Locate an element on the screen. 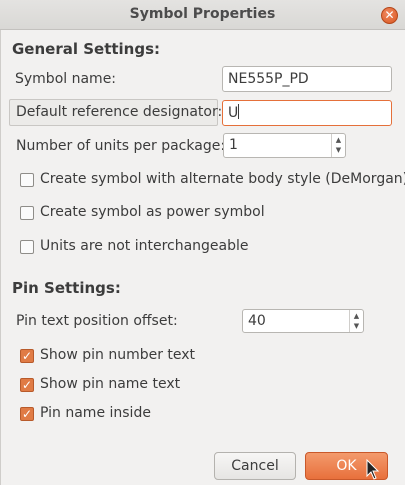  title-bar: Symbol Properties ✕ is located at coordinates (202, 15).